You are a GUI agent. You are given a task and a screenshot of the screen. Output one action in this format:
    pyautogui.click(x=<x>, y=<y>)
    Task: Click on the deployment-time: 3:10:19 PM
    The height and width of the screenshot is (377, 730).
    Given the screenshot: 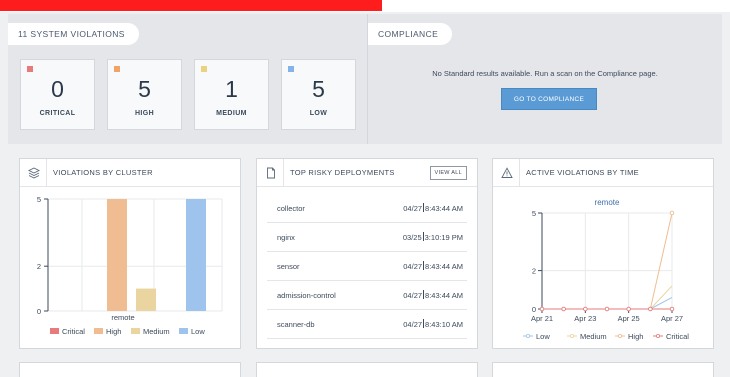 What is the action you would take?
    pyautogui.click(x=443, y=237)
    